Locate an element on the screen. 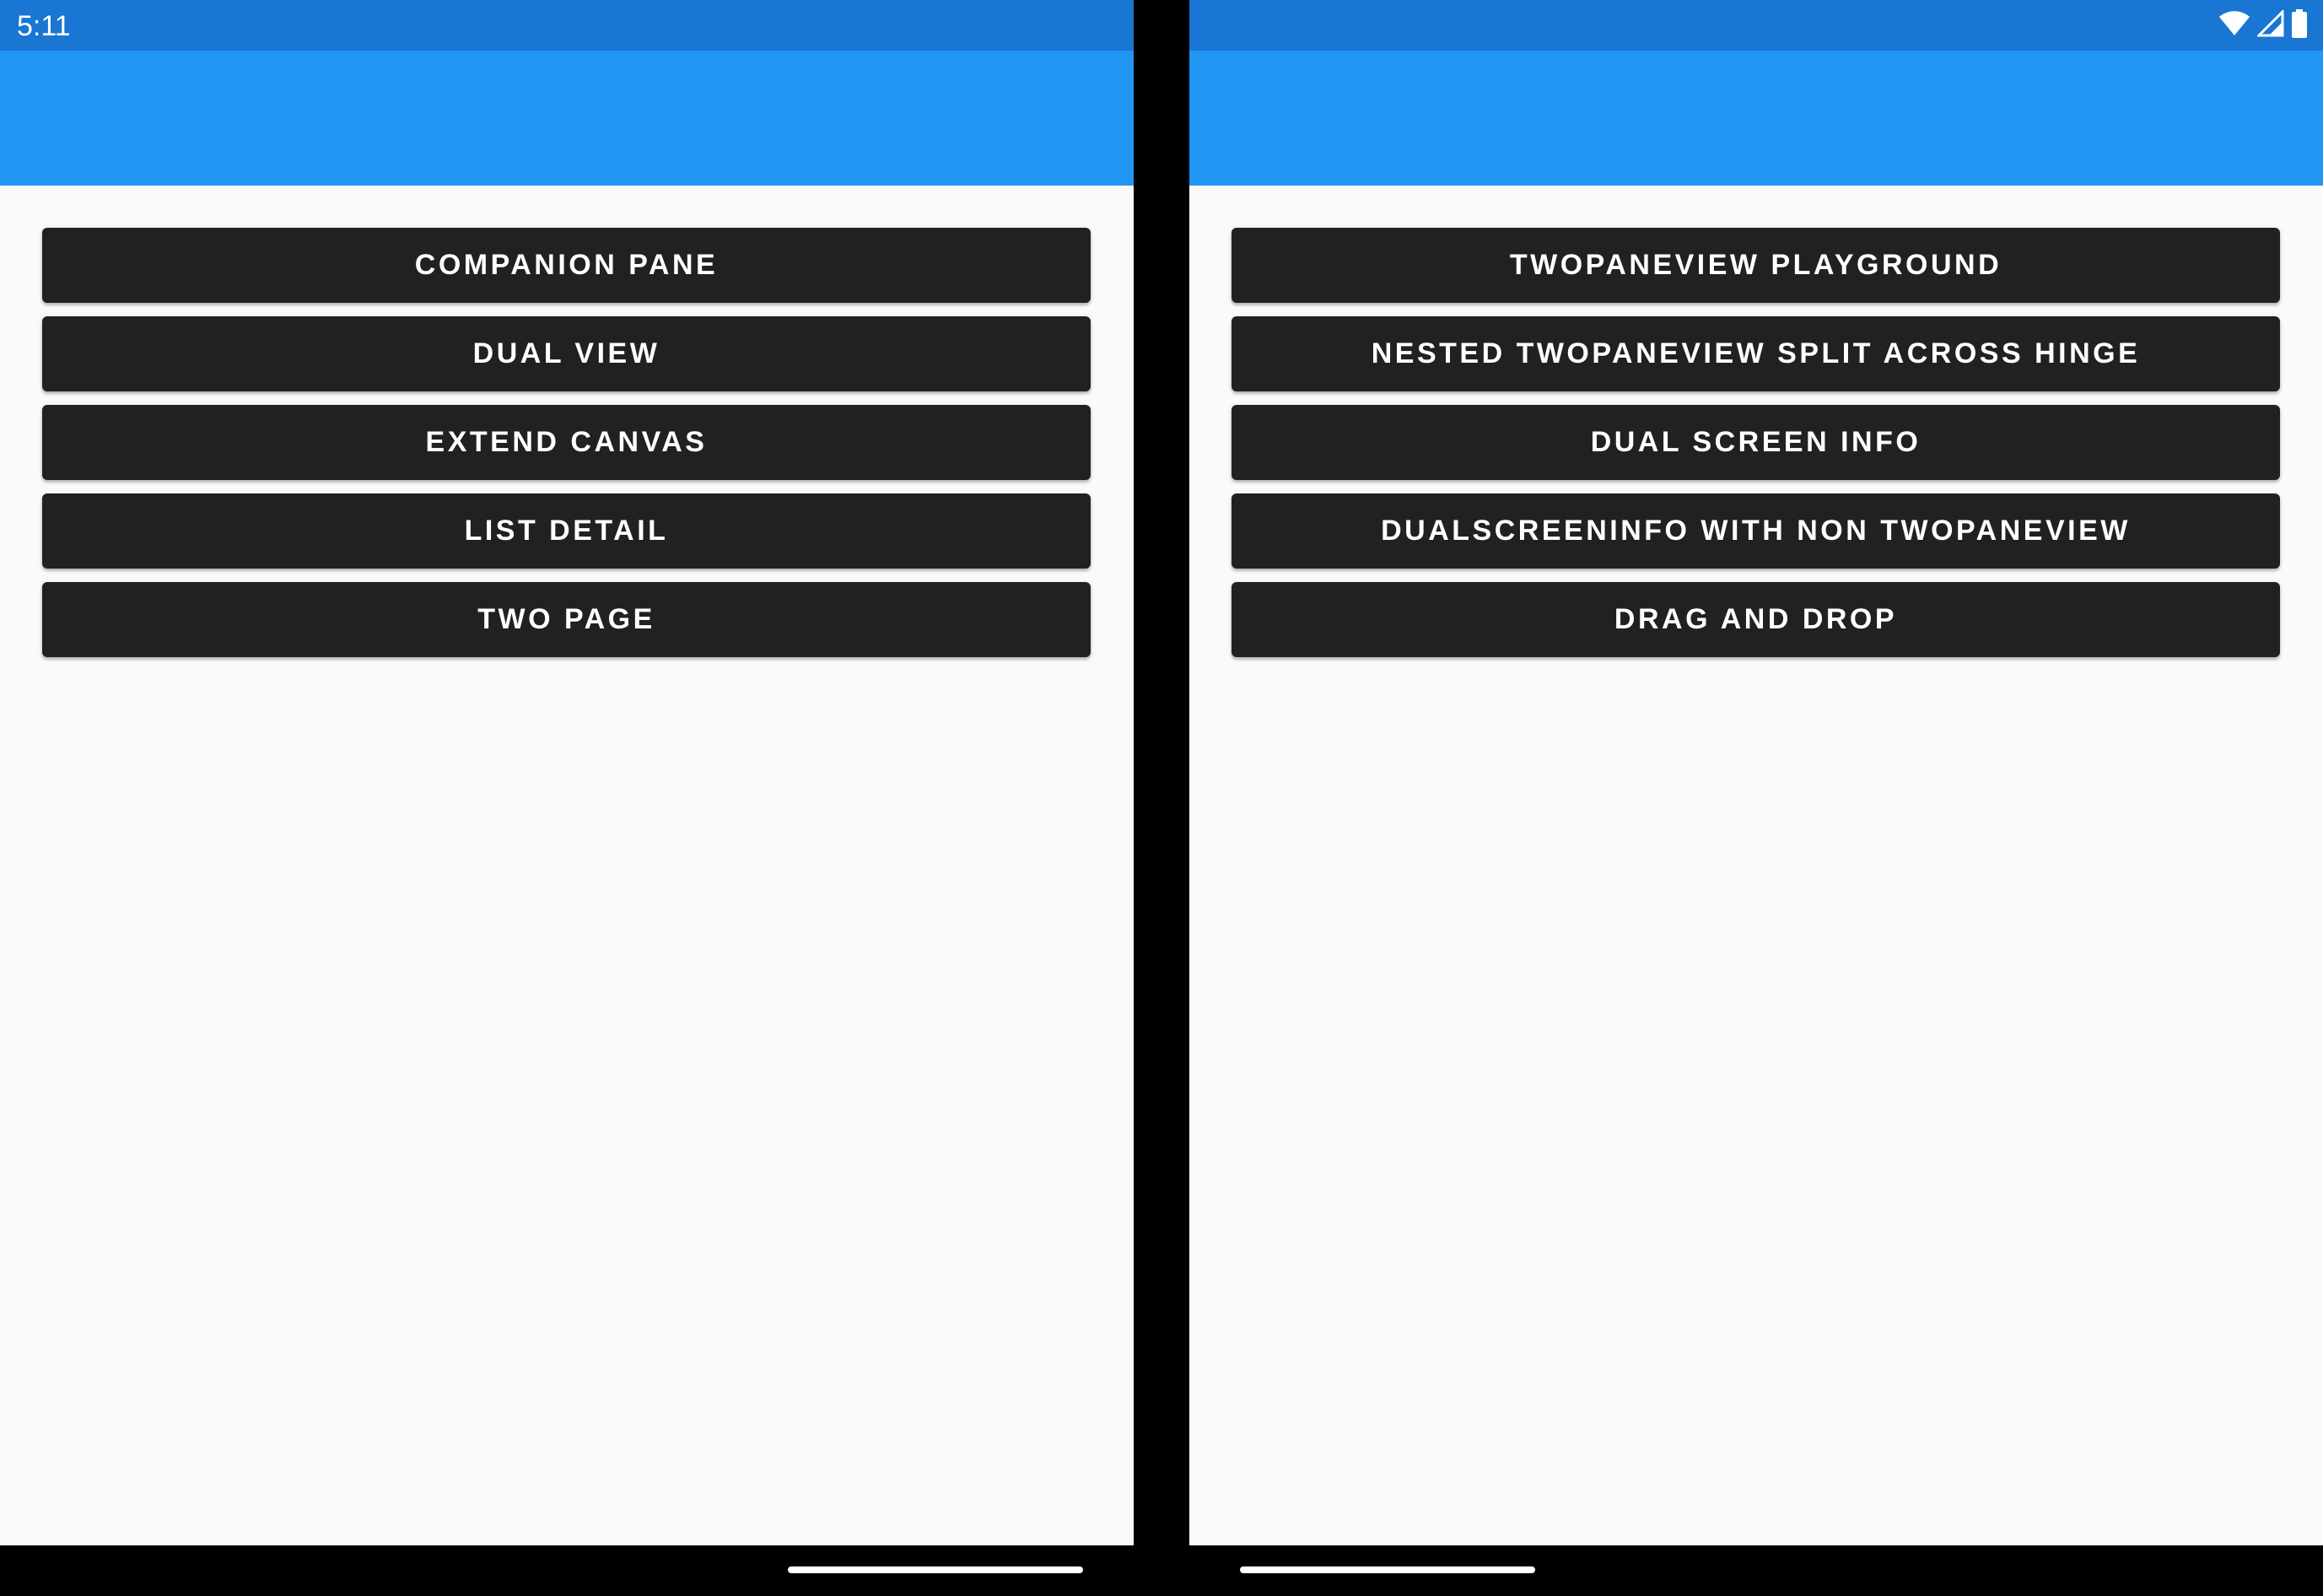  nested-twopaneview-button: NESTED TWOPANEVIEW SPLIT ACROSS HINGE is located at coordinates (1756, 353).